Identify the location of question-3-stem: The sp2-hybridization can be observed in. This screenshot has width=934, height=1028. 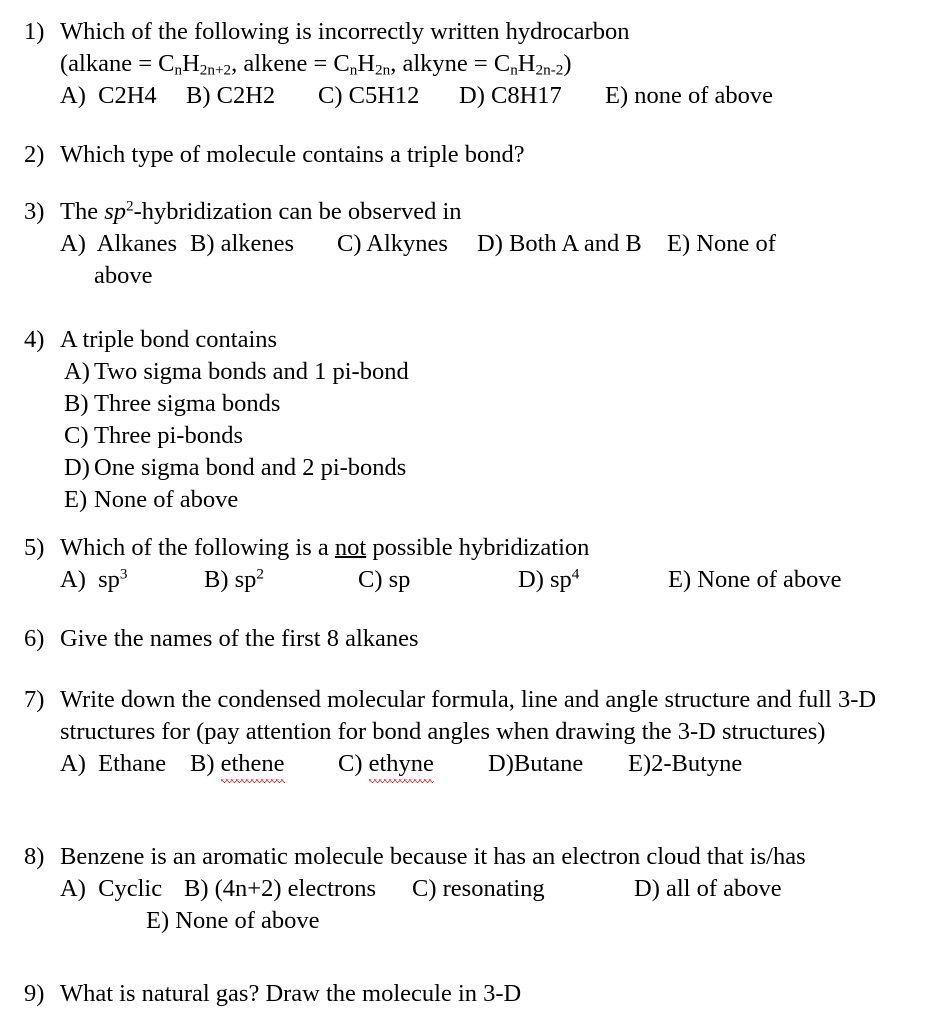
(492, 212).